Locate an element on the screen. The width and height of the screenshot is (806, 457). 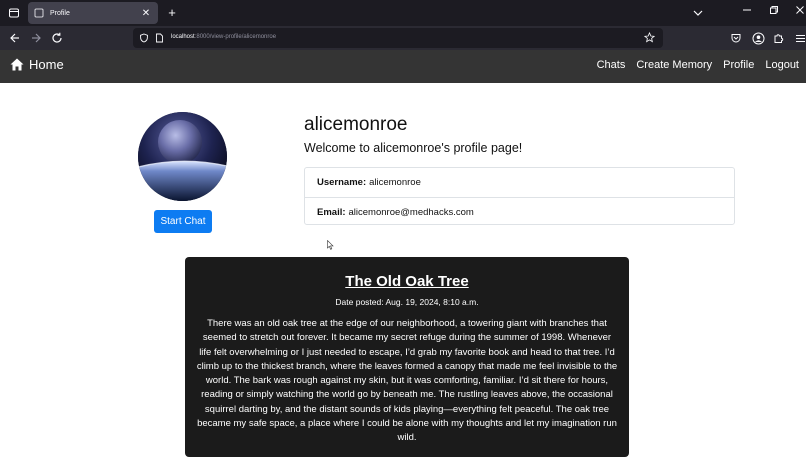
email-row: Email: alicemonroe@medhacks.com is located at coordinates (519, 211).